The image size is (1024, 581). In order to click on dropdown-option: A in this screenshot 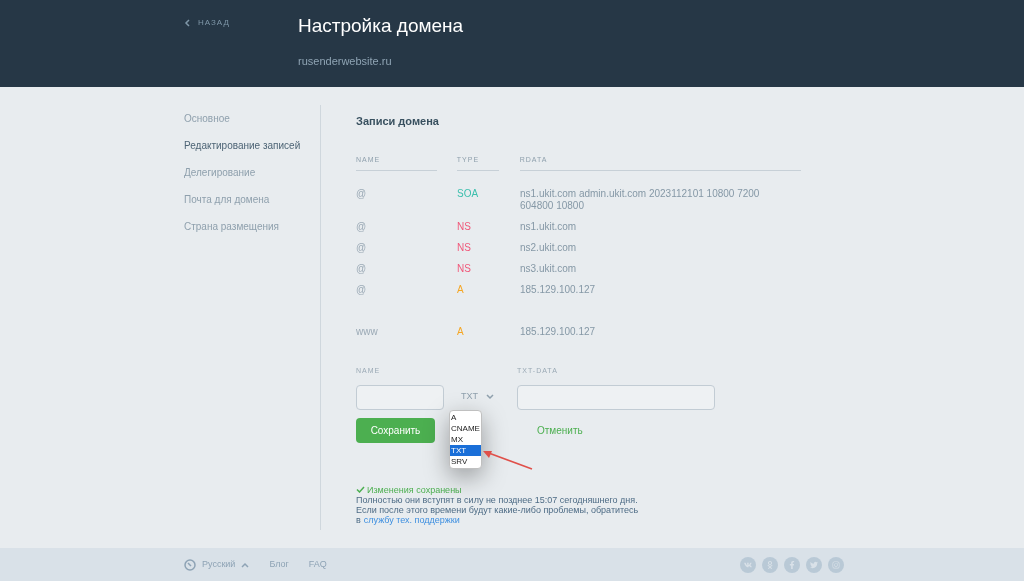, I will do `click(465, 418)`.